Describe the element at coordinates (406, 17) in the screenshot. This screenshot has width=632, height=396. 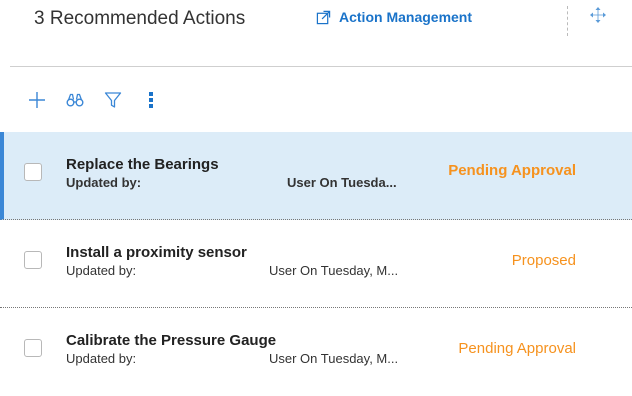
I see `action-management-label: Action Management` at that location.